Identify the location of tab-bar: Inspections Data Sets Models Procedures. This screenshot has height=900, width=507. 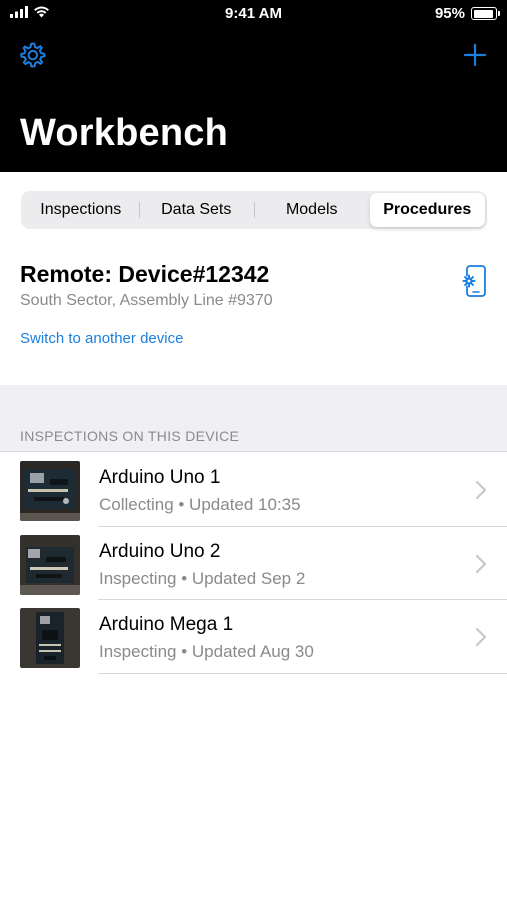
(254, 210).